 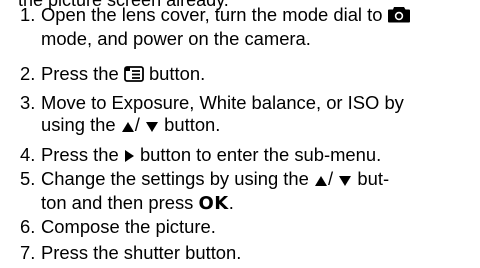 I want to click on step-text-cont: using the / button., so click(x=246, y=126).